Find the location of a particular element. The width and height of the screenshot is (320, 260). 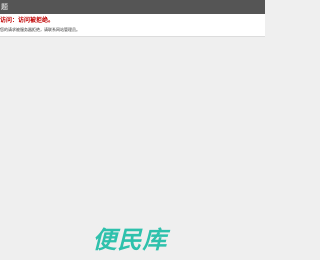

window-titlebar: 题 is located at coordinates (132, 7).